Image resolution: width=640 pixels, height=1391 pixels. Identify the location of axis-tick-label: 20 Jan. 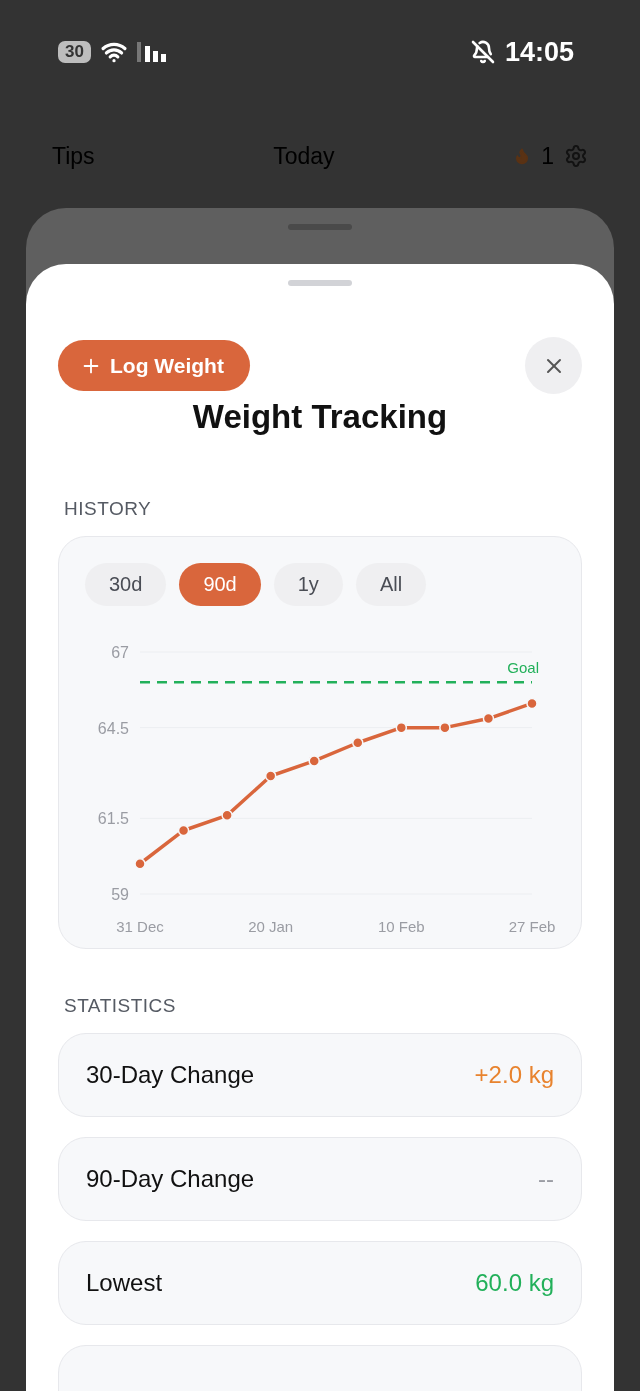
(271, 926).